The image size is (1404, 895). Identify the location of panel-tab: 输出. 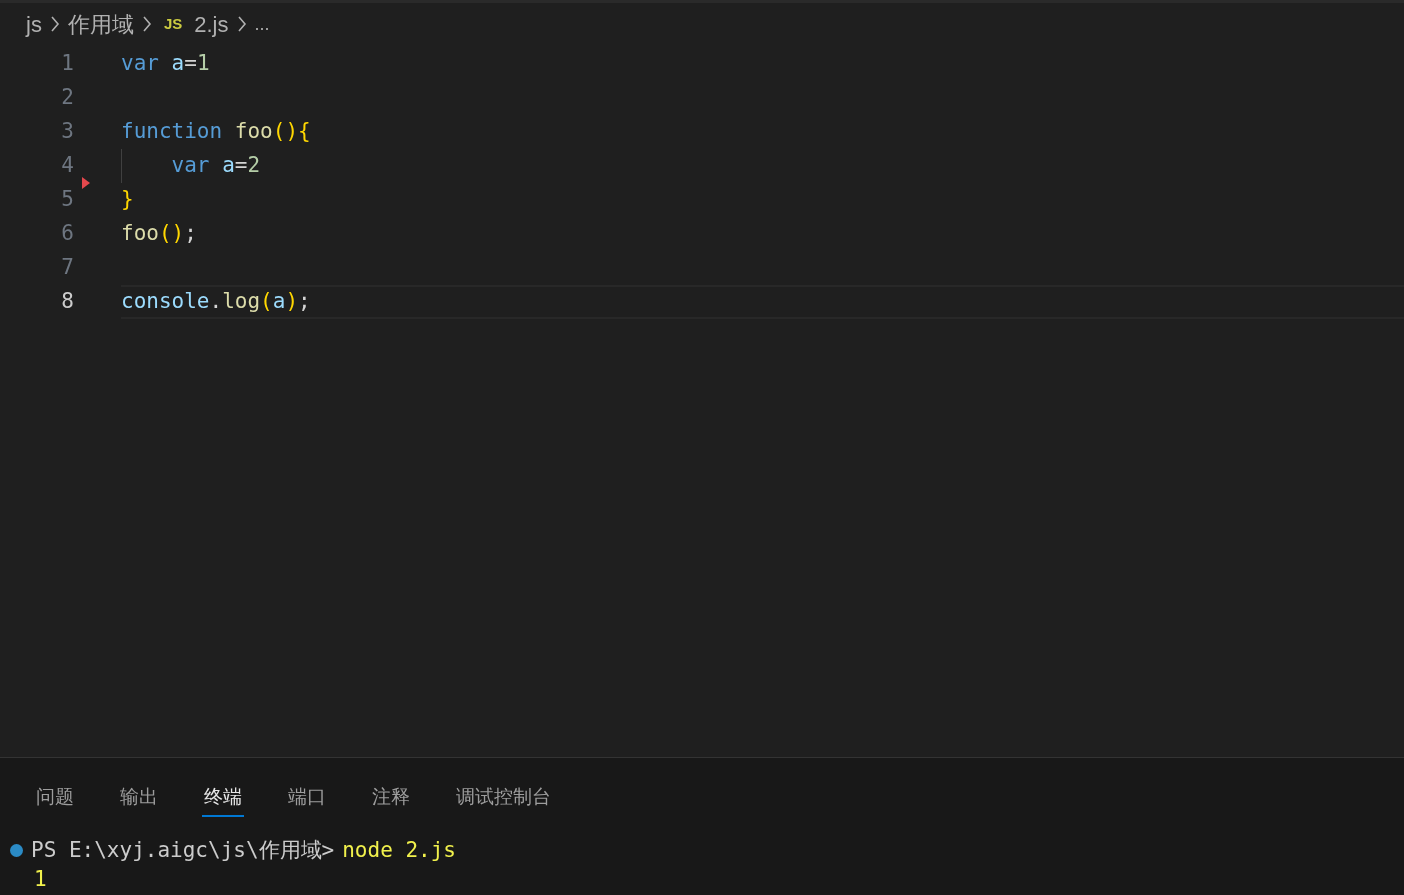
(139, 798).